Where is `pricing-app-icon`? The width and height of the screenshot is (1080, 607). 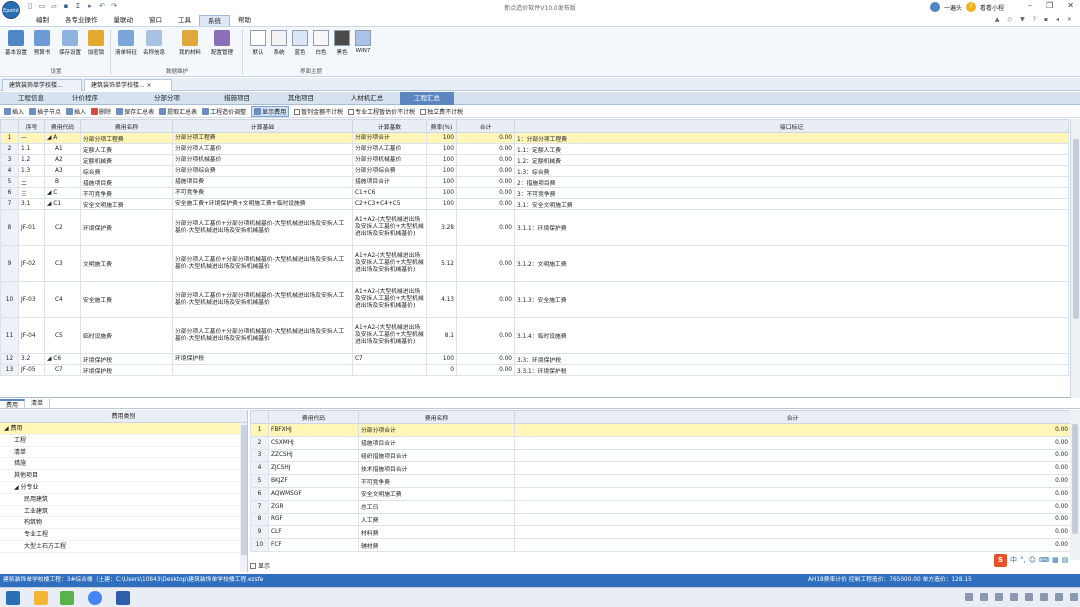 pricing-app-icon is located at coordinates (123, 598).